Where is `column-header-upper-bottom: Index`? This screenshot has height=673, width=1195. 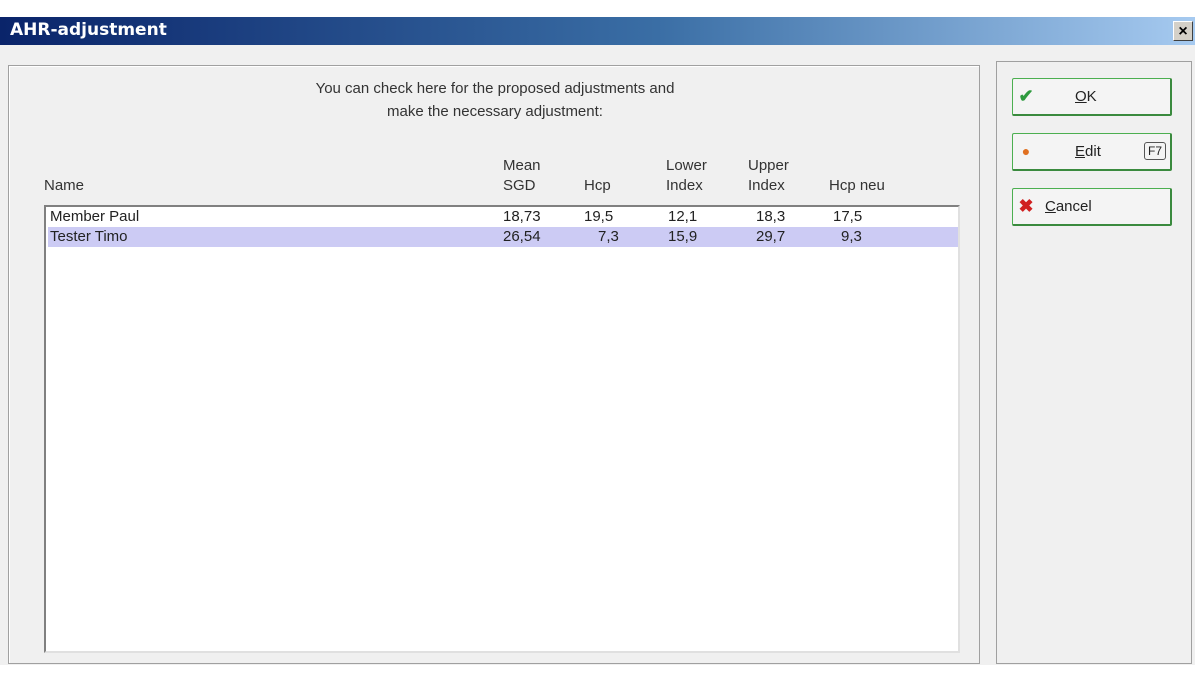 column-header-upper-bottom: Index is located at coordinates (766, 185).